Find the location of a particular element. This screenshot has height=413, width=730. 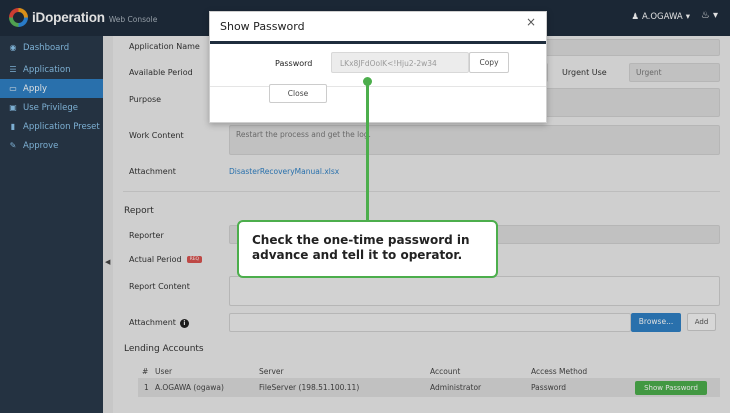

callout-pointer-line is located at coordinates (367, 152).